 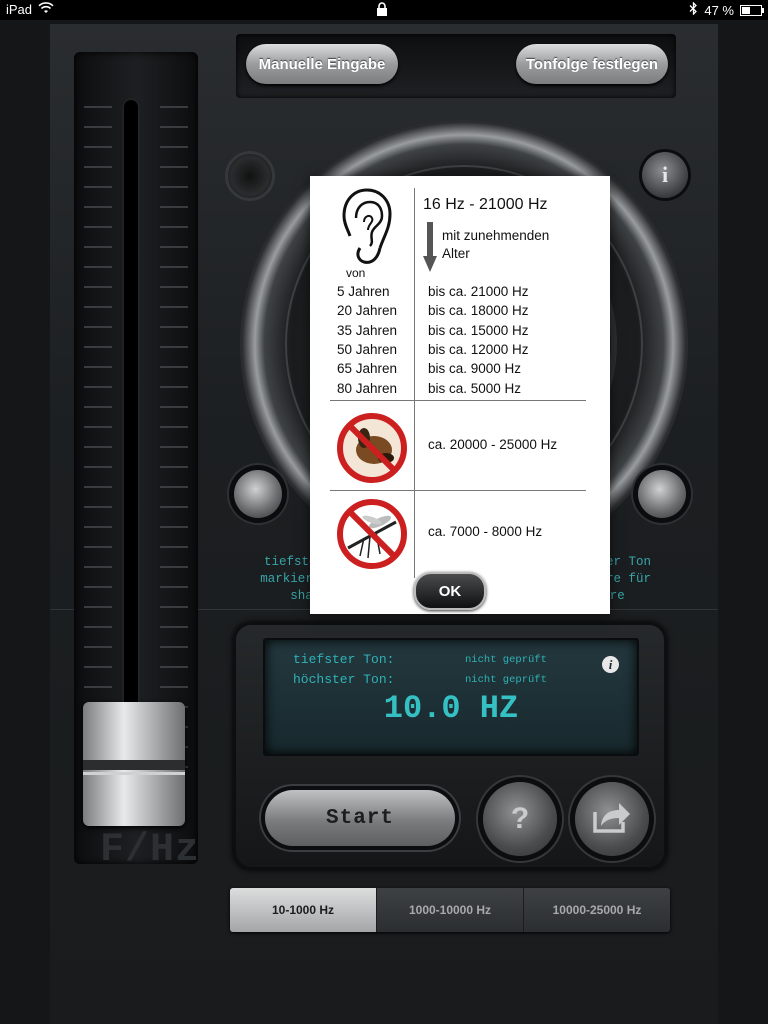 What do you see at coordinates (367, 369) in the screenshot?
I see `age-label: 65 Jahren` at bounding box center [367, 369].